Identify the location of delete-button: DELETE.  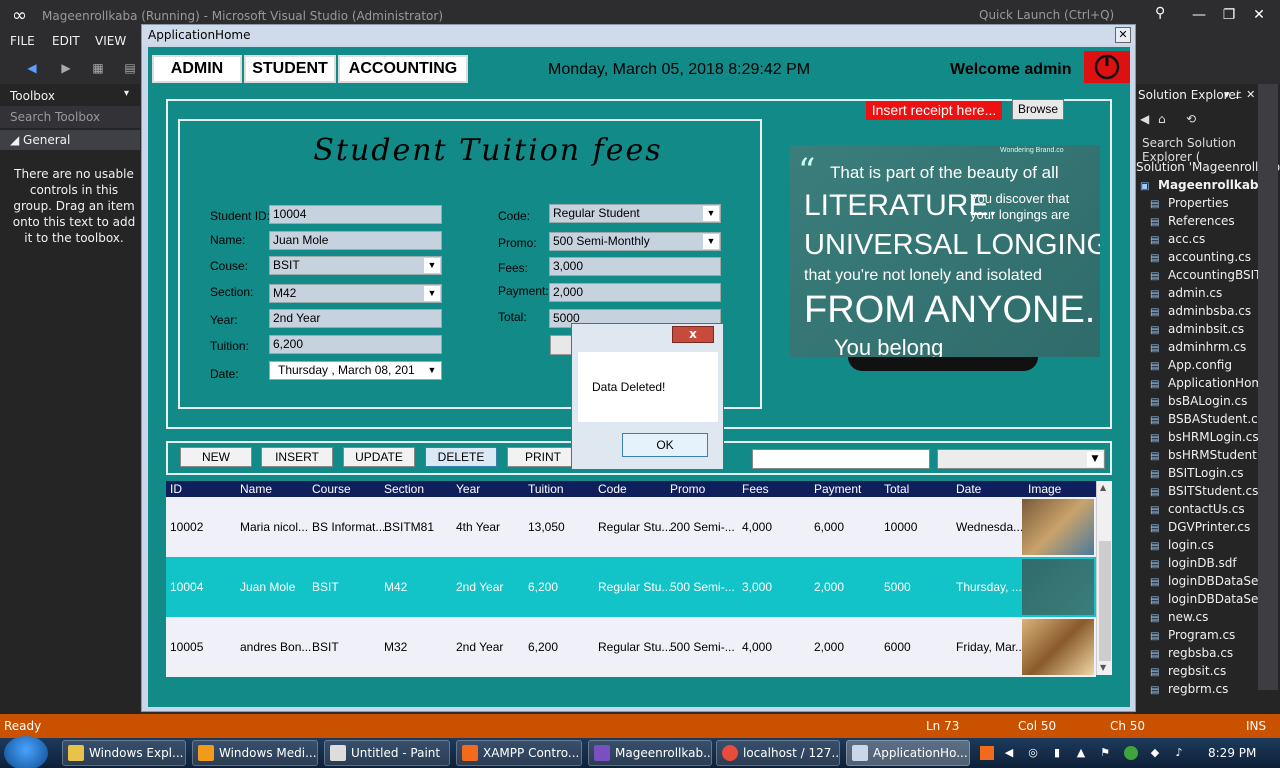
(461, 457).